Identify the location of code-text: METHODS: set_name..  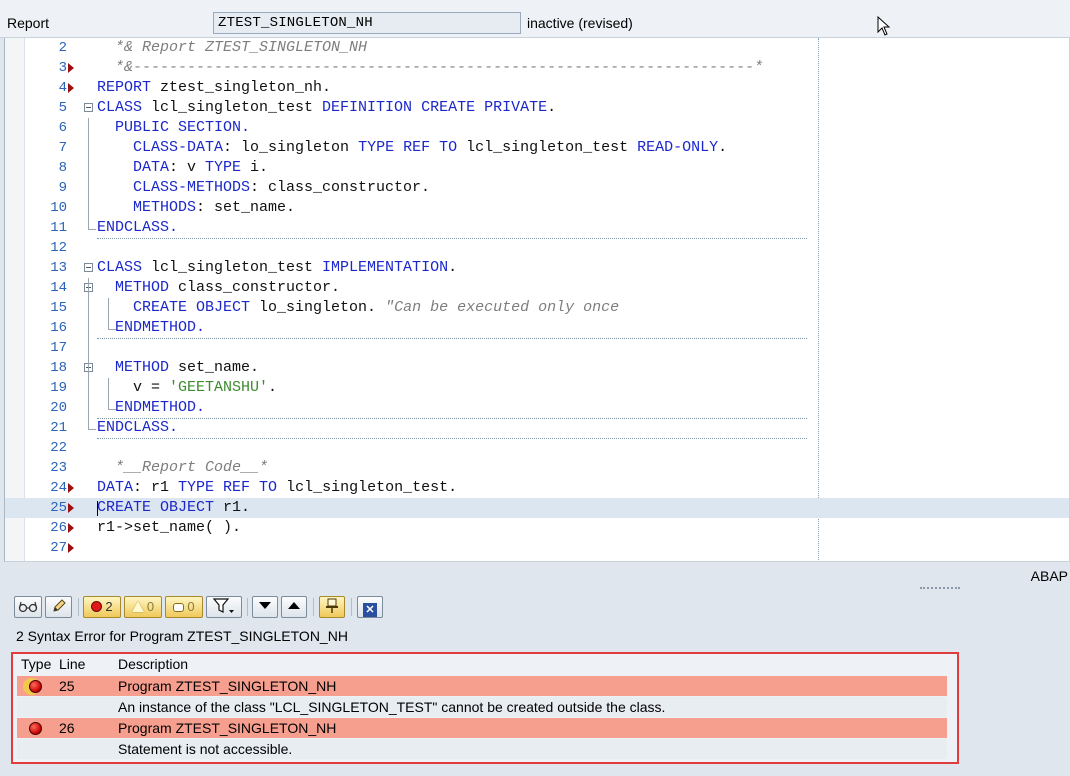
(196, 208).